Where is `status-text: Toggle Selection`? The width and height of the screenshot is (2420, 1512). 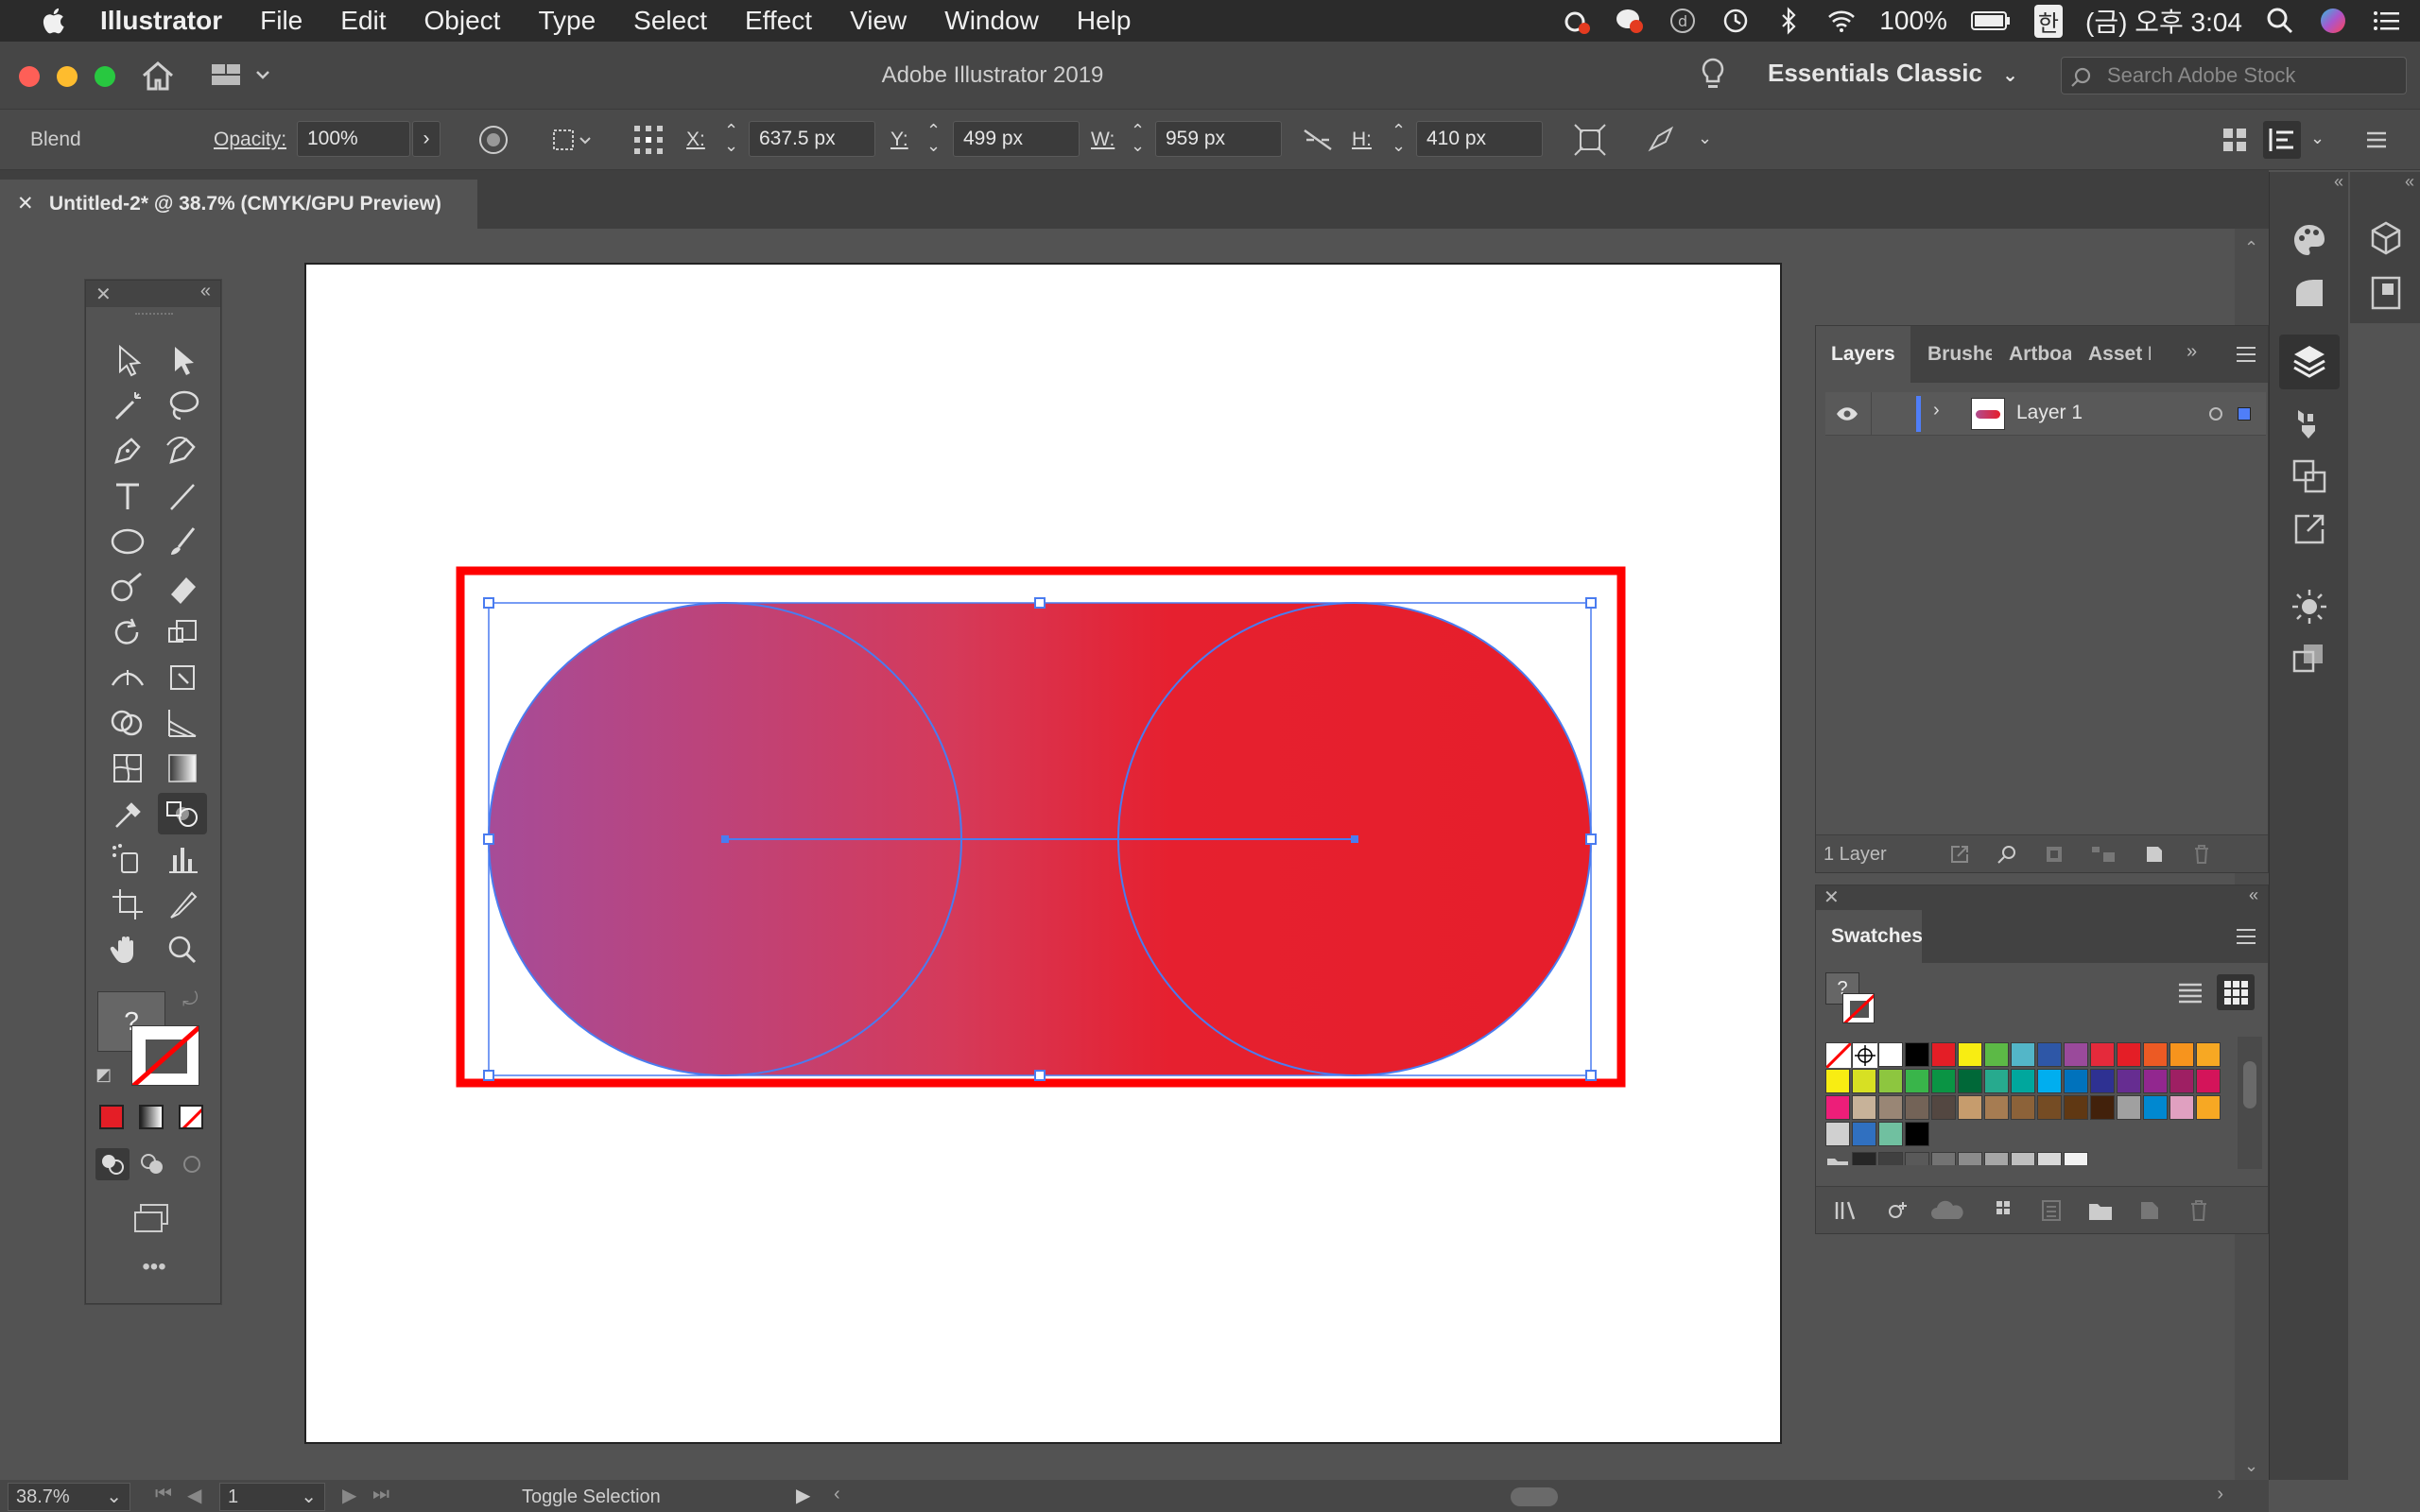 status-text: Toggle Selection is located at coordinates (591, 1497).